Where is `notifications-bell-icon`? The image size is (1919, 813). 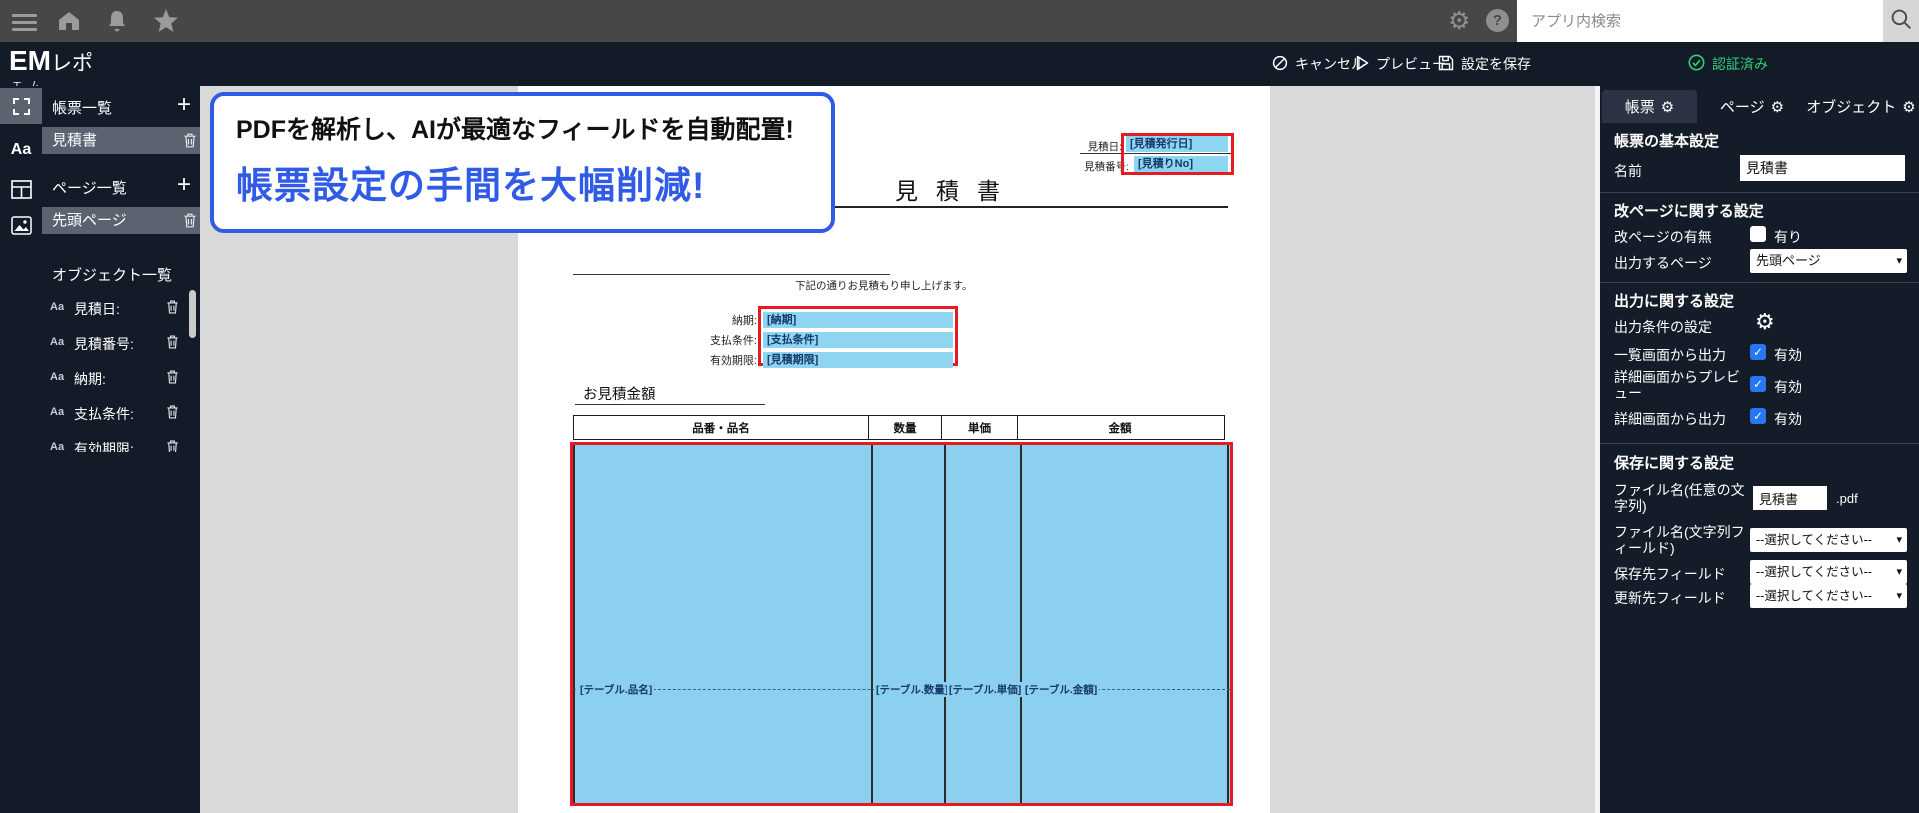 notifications-bell-icon is located at coordinates (117, 23).